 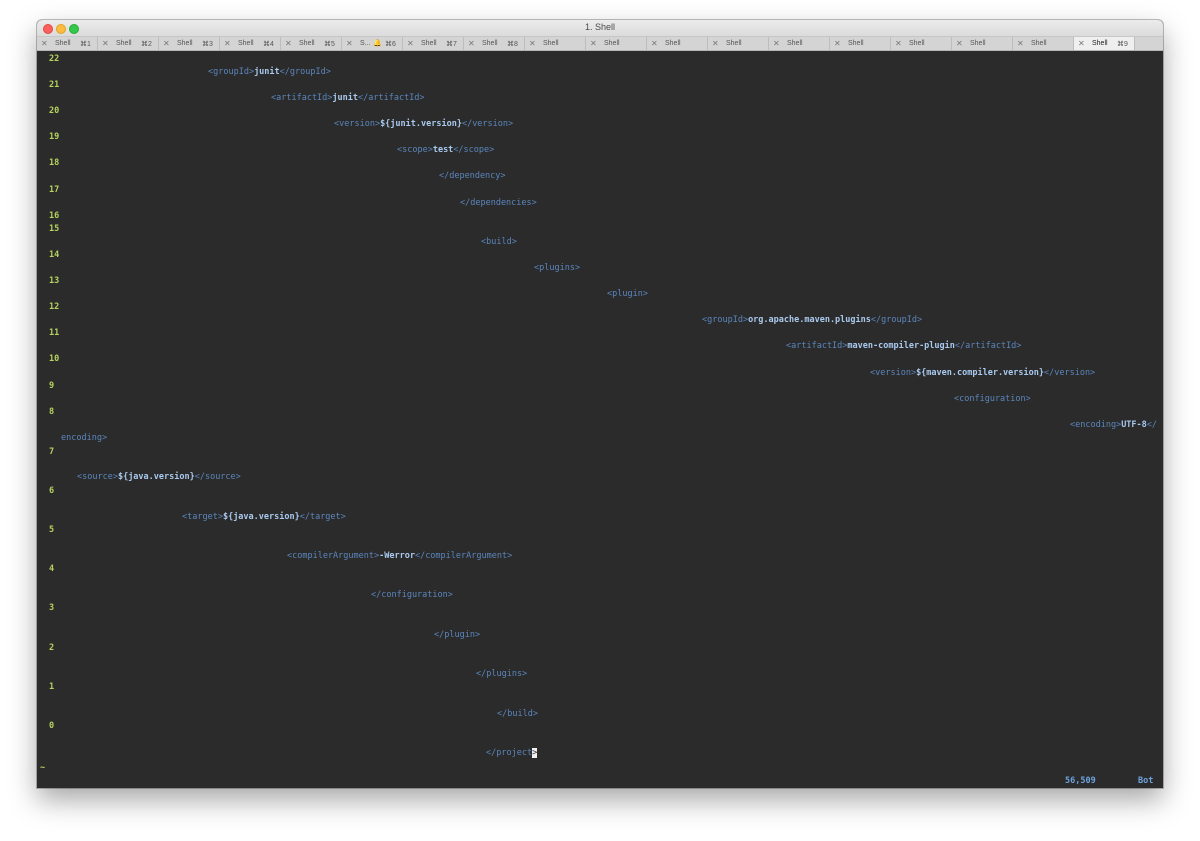 I want to click on tab-shortcut: ⌘6, so click(x=390, y=44).